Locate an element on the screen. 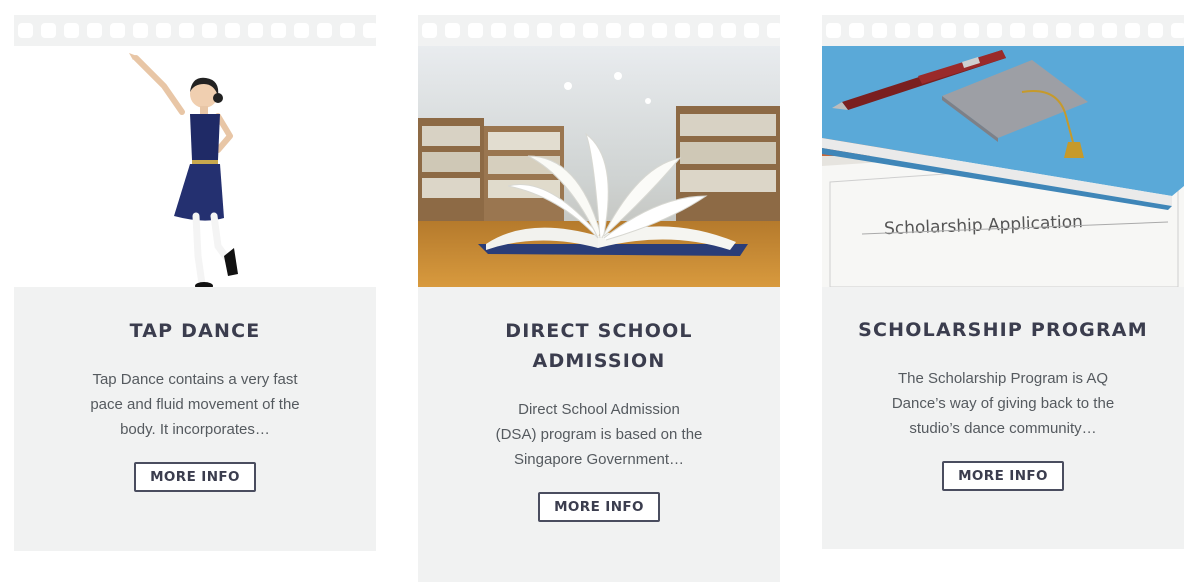 The height and width of the screenshot is (582, 1202). card-title-line: SCHOLARSHIP PROGRAM is located at coordinates (1003, 330).